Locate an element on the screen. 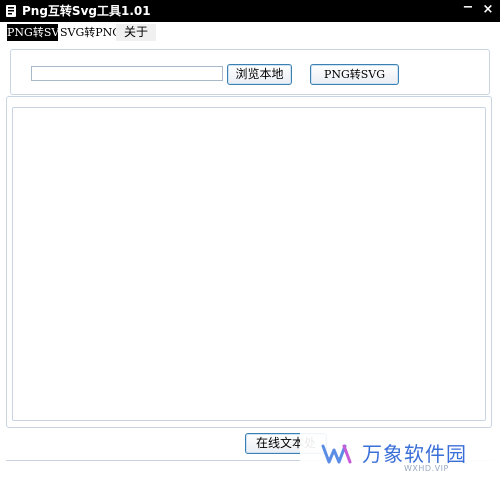 The image size is (500, 482). tab-svg-to-png: SVG转PNG is located at coordinates (90, 32).